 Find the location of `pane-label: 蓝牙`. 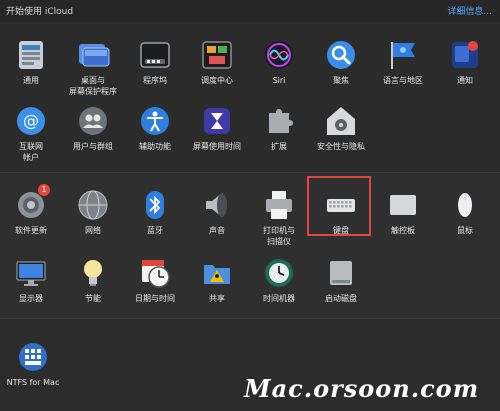

pane-label: 蓝牙 is located at coordinates (155, 230).